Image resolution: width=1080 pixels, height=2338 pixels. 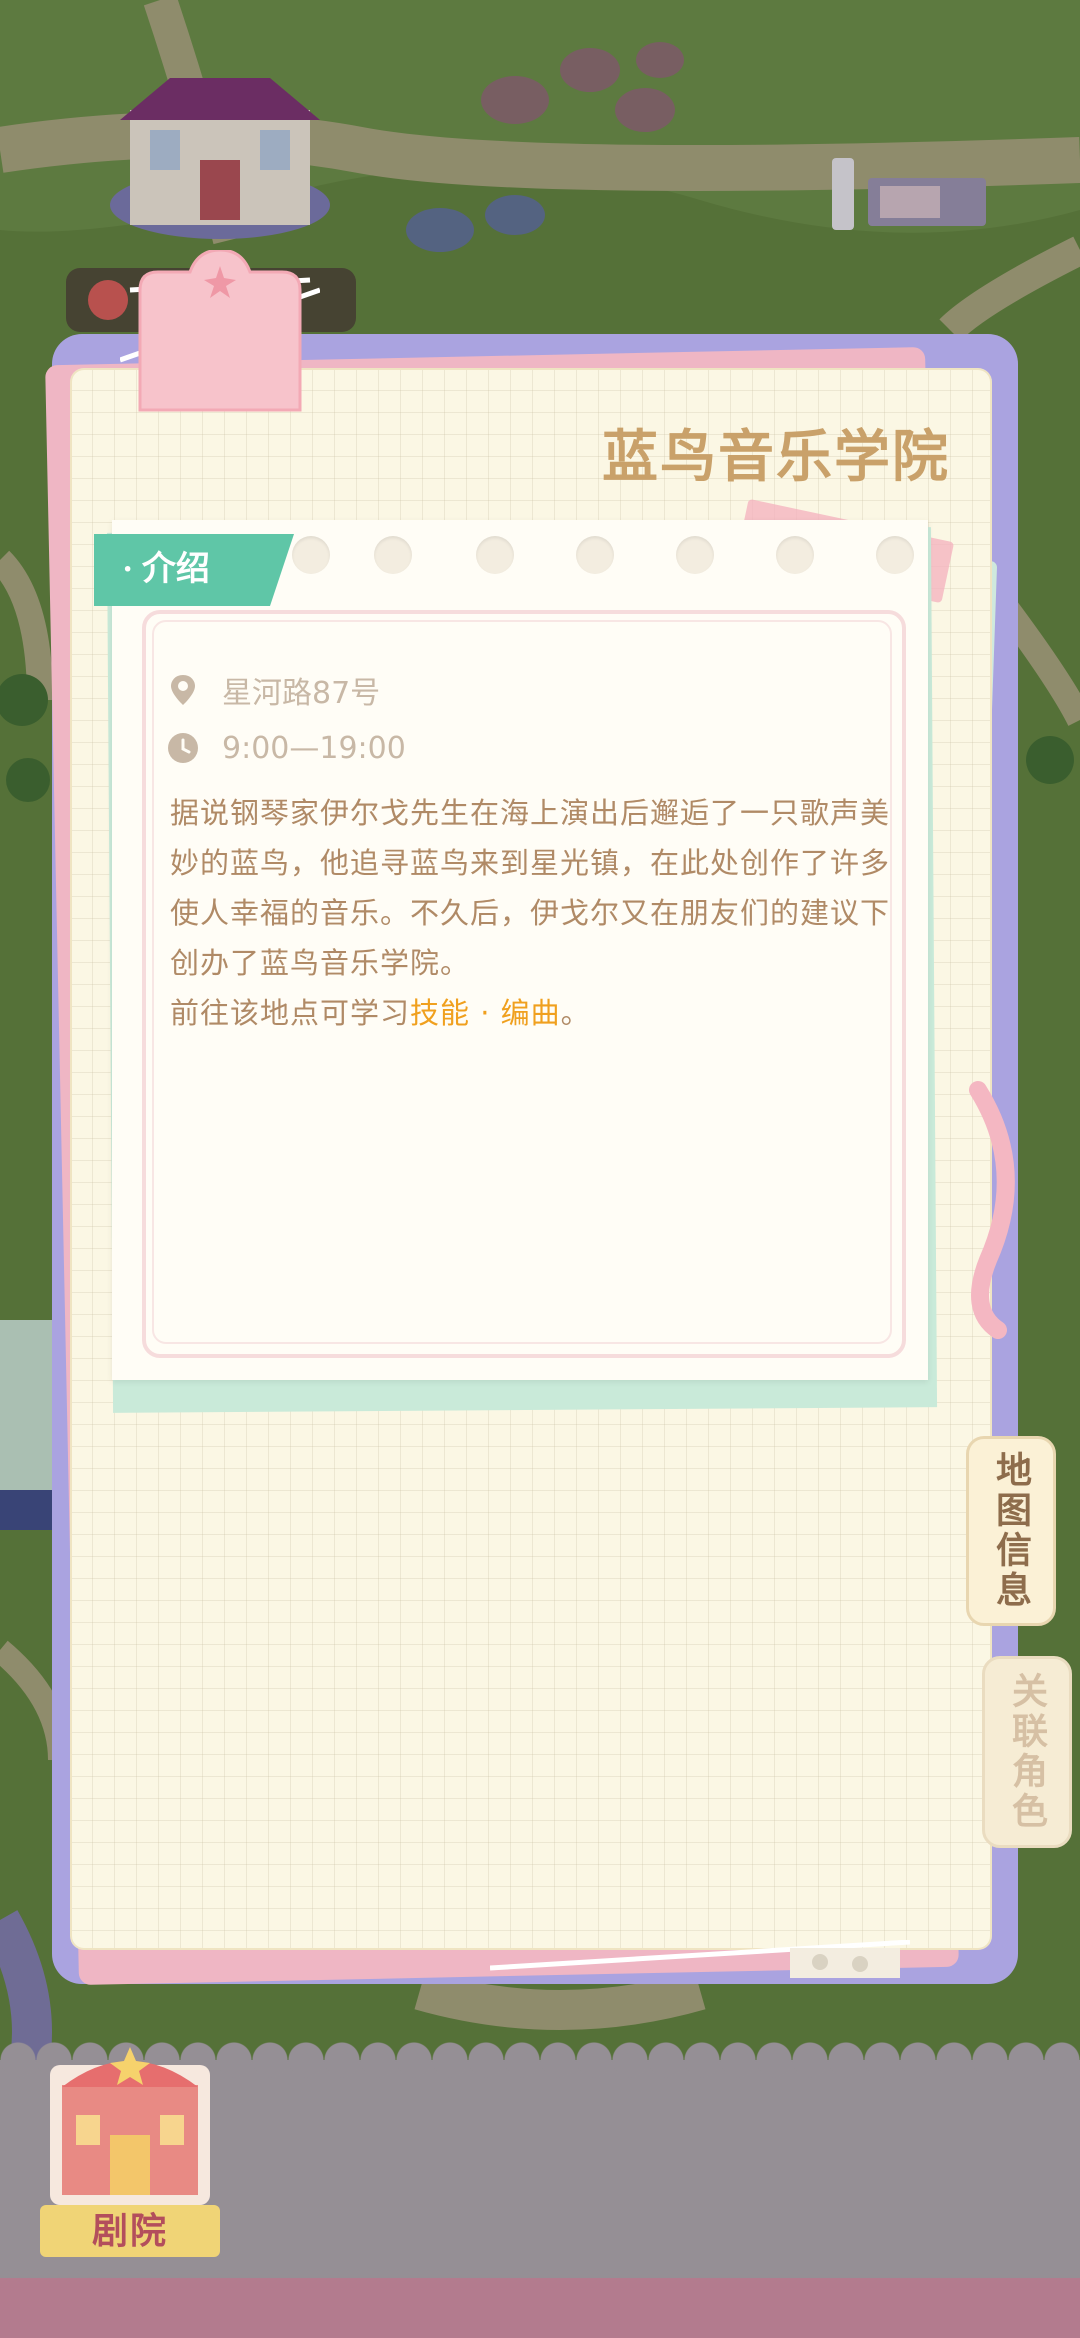 I want to click on torn-tape-decoration, so click(x=700, y=1959).